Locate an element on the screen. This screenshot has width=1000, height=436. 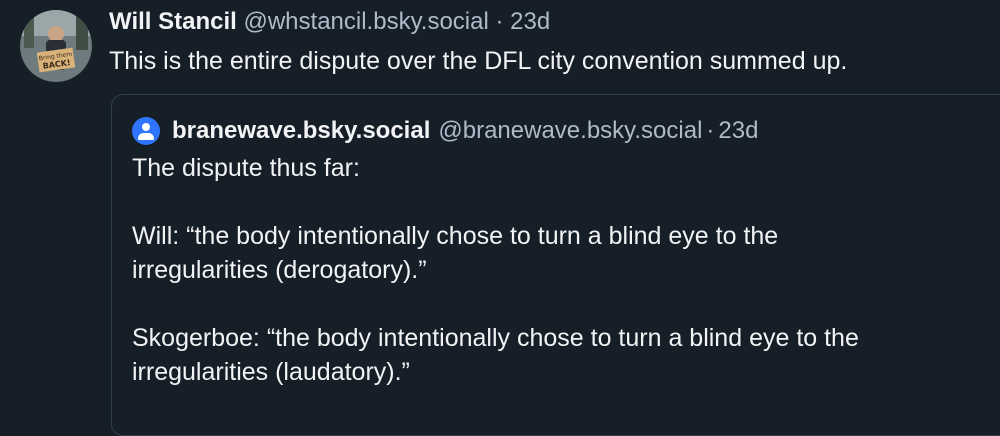
author-name: Will Stancil is located at coordinates (173, 21).